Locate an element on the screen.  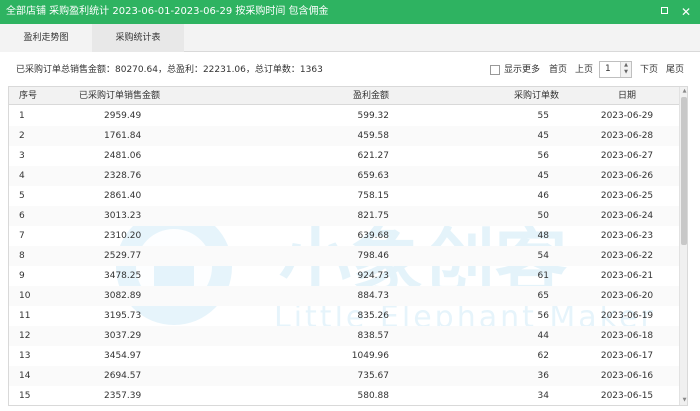
table-row: 12 3037.29 838.57 44 2023-06-18 is located at coordinates (344, 336).